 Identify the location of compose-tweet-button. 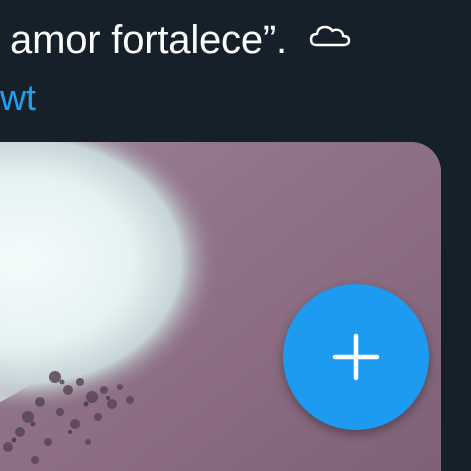
(356, 357).